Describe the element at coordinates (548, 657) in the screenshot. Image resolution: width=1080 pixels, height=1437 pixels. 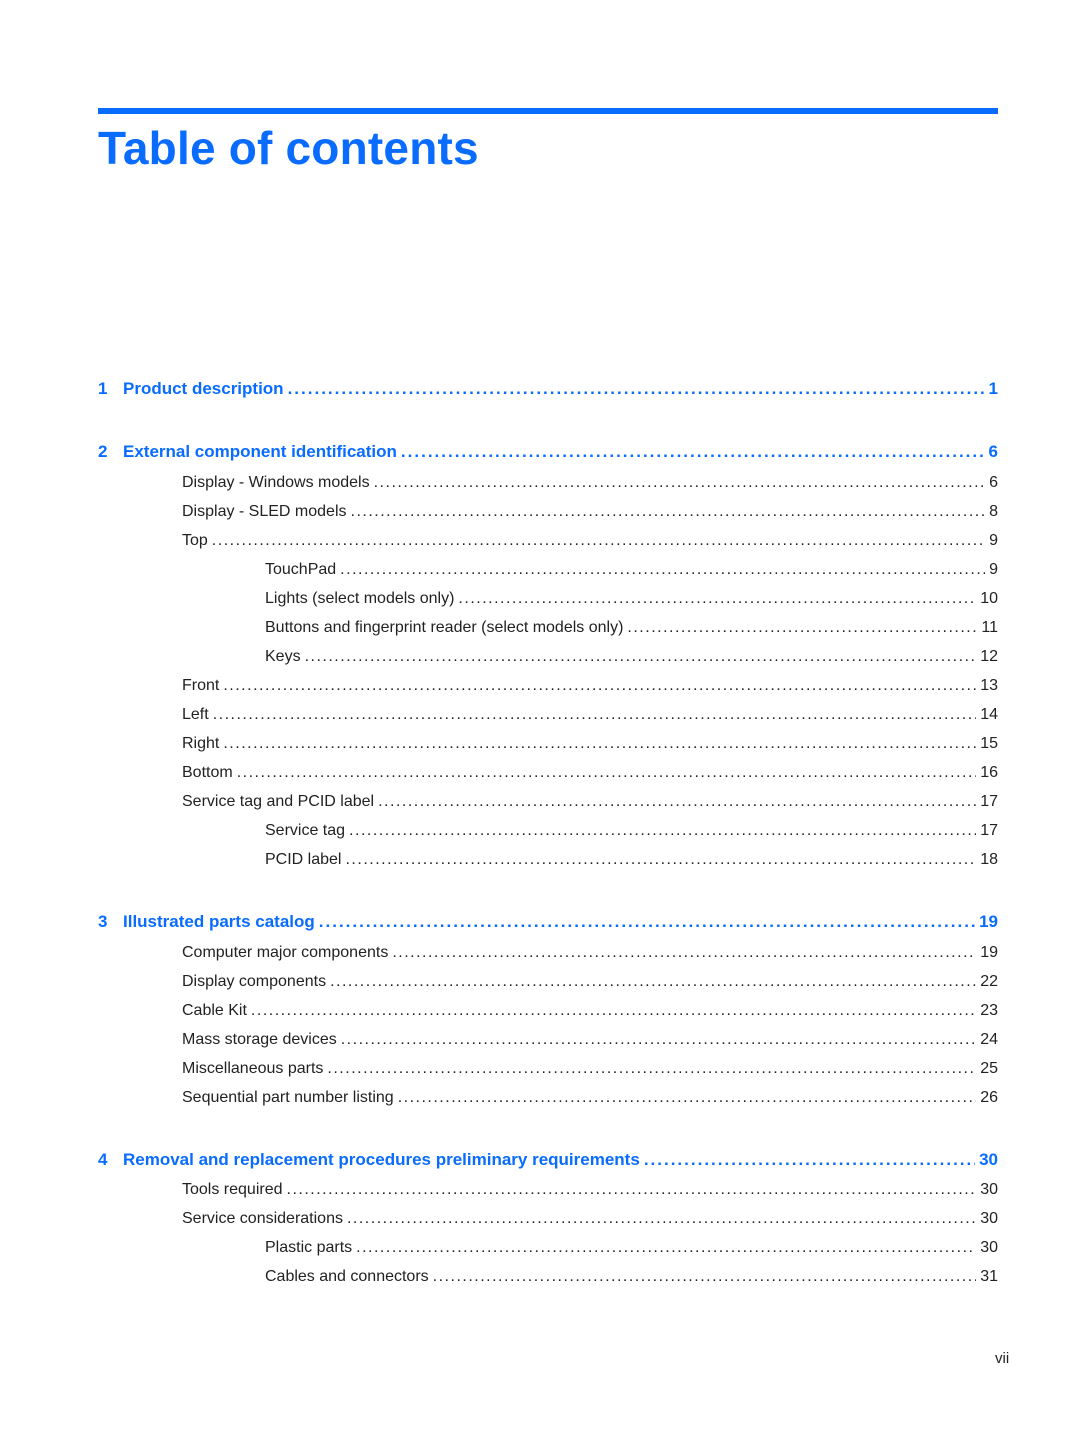
I see `toc-entry: Keys 12` at that location.